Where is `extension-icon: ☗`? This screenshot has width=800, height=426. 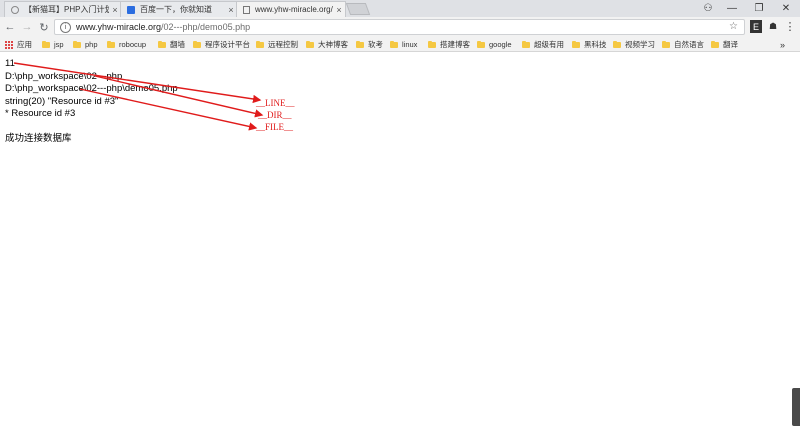 extension-icon: ☗ is located at coordinates (773, 26).